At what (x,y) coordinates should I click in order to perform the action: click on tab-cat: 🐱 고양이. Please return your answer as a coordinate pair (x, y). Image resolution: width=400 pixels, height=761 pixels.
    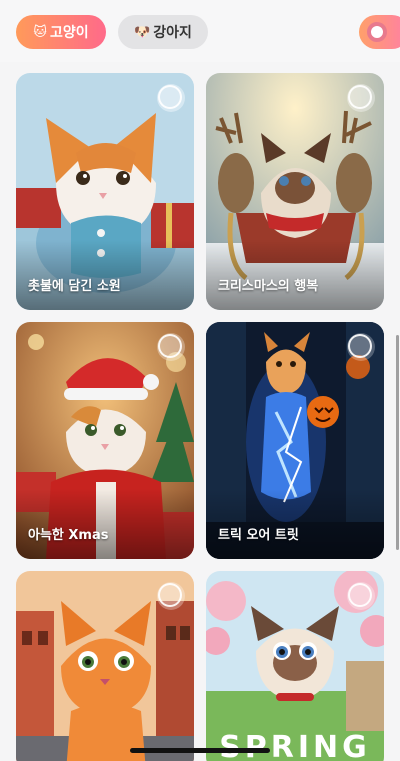
    Looking at the image, I should click on (61, 32).